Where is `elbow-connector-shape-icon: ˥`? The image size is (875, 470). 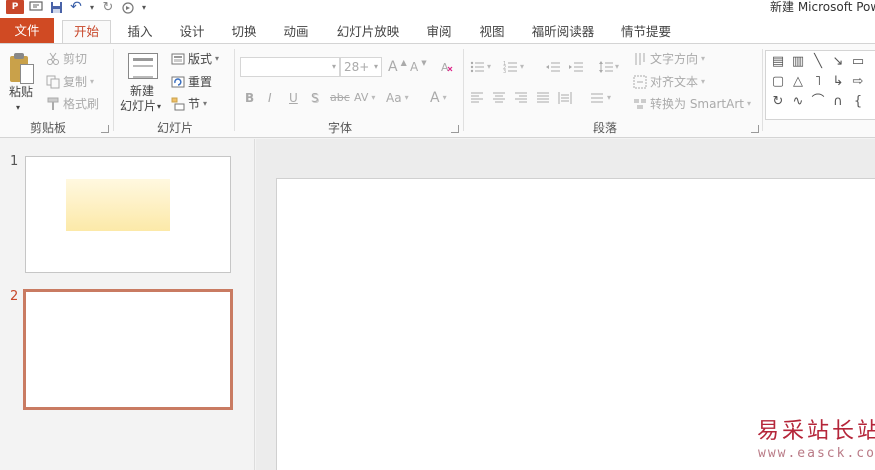
elbow-connector-shape-icon: ˥ is located at coordinates (818, 82).